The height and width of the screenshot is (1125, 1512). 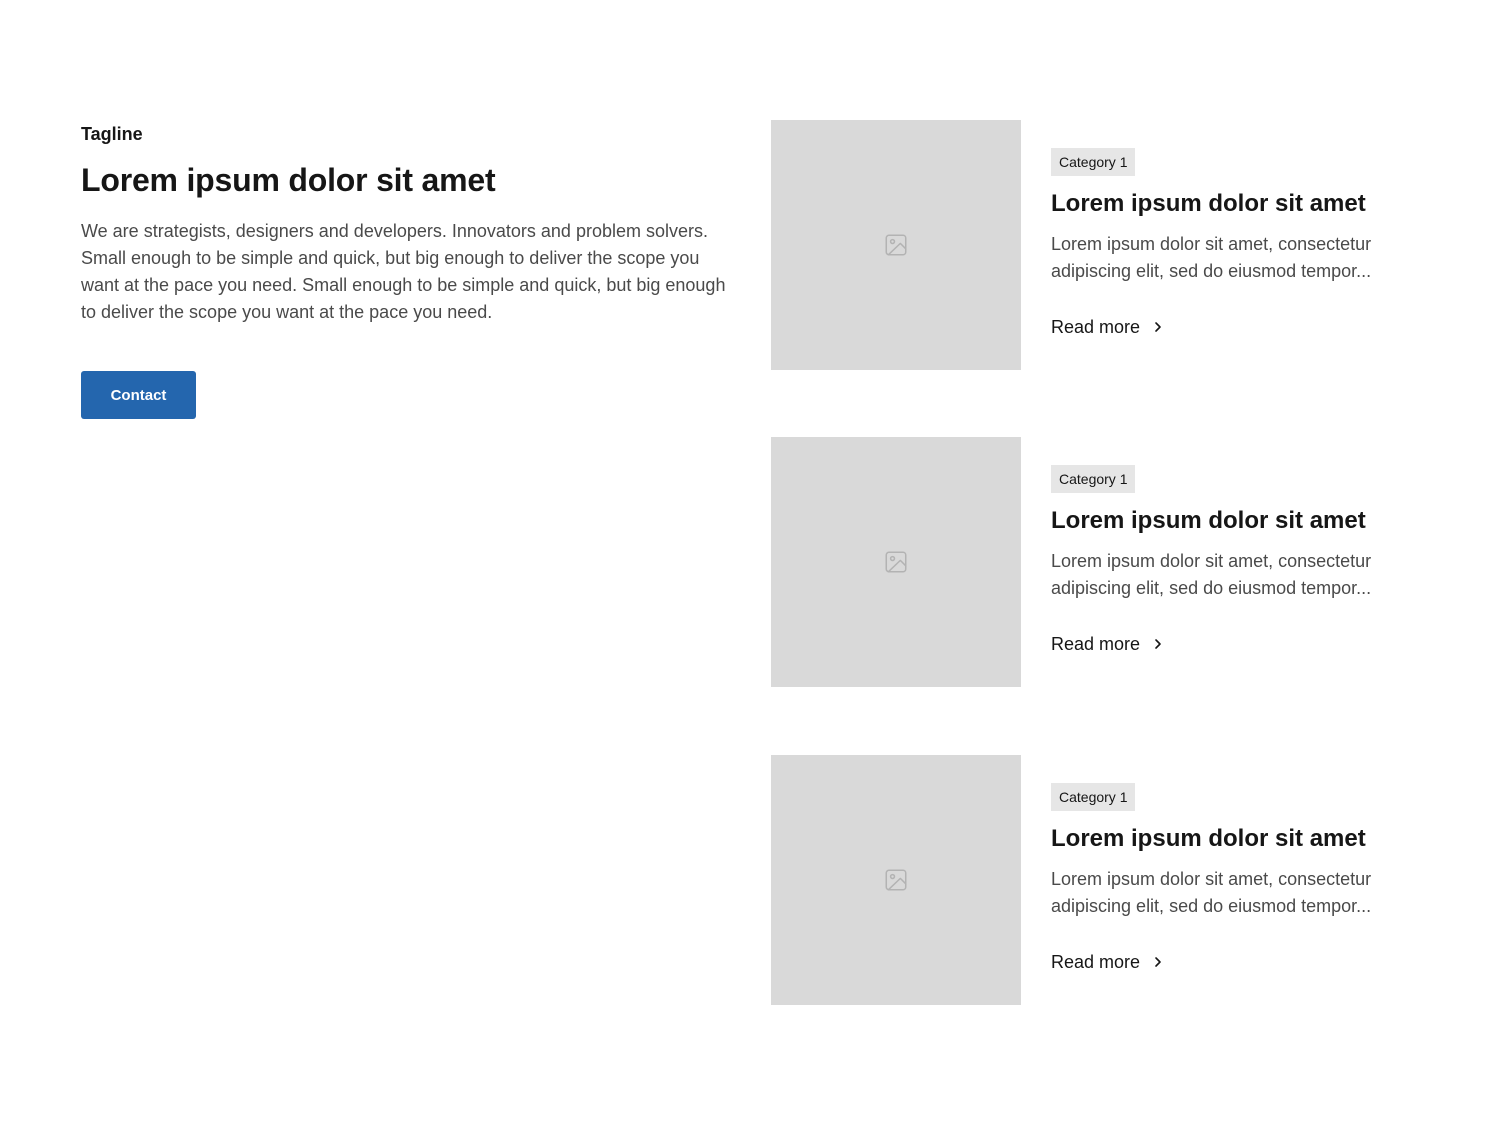 What do you see at coordinates (288, 180) in the screenshot?
I see `page-title: Lorem ipsum dolor sit amet` at bounding box center [288, 180].